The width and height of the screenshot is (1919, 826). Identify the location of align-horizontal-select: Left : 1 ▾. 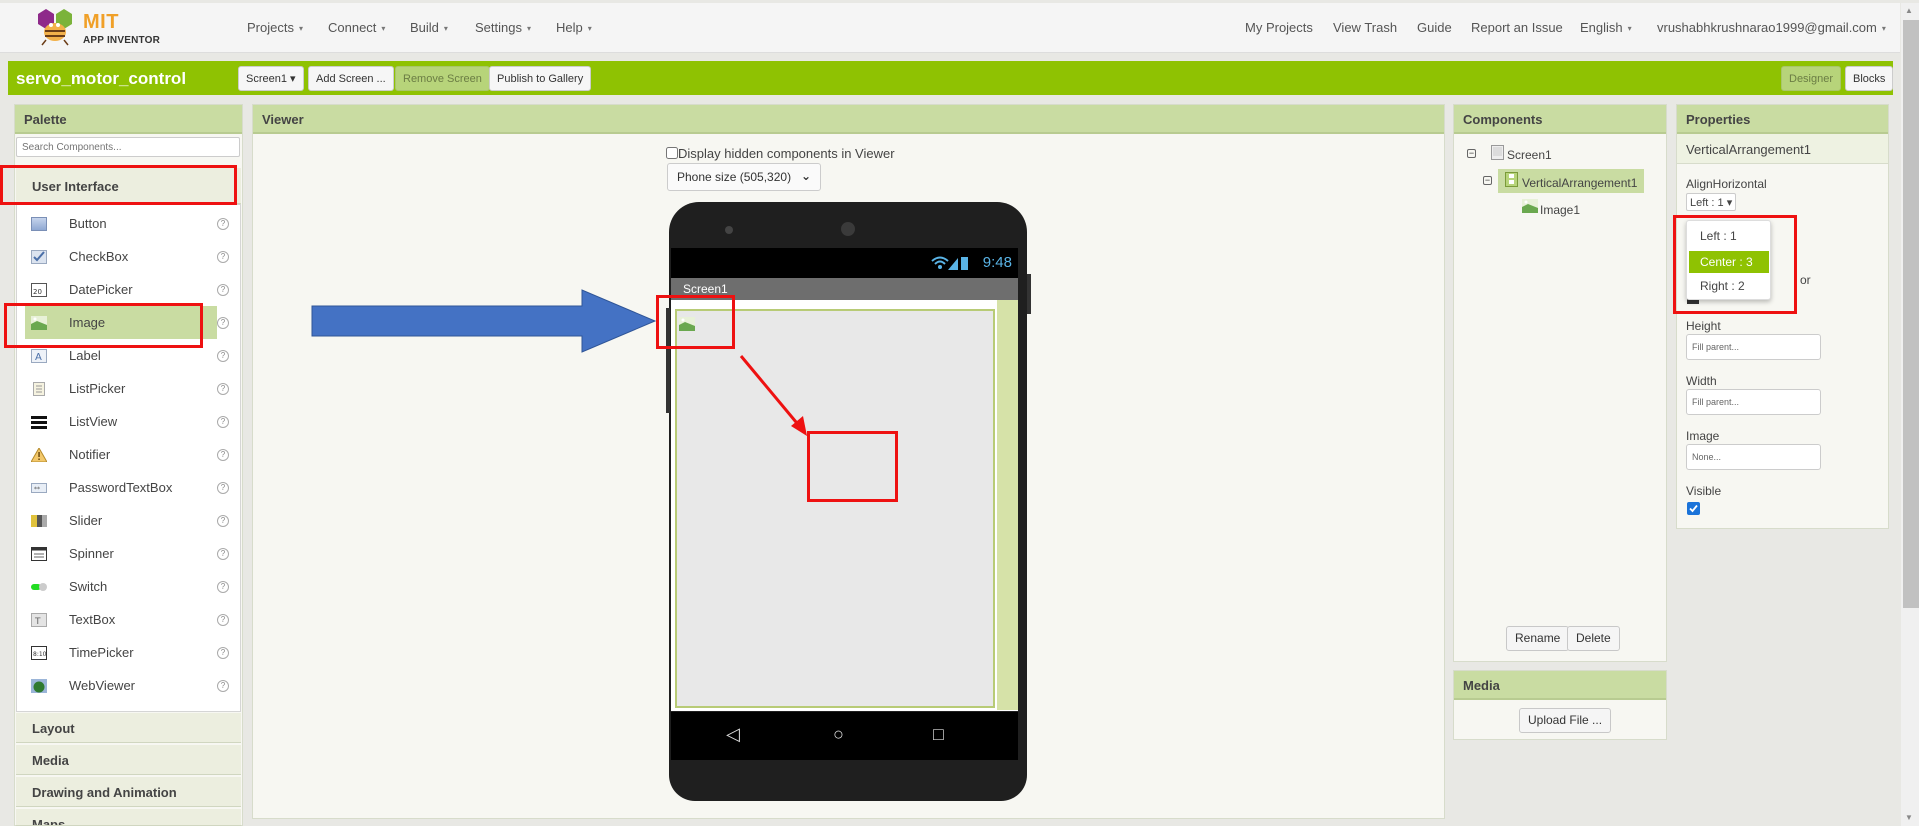
(1711, 202).